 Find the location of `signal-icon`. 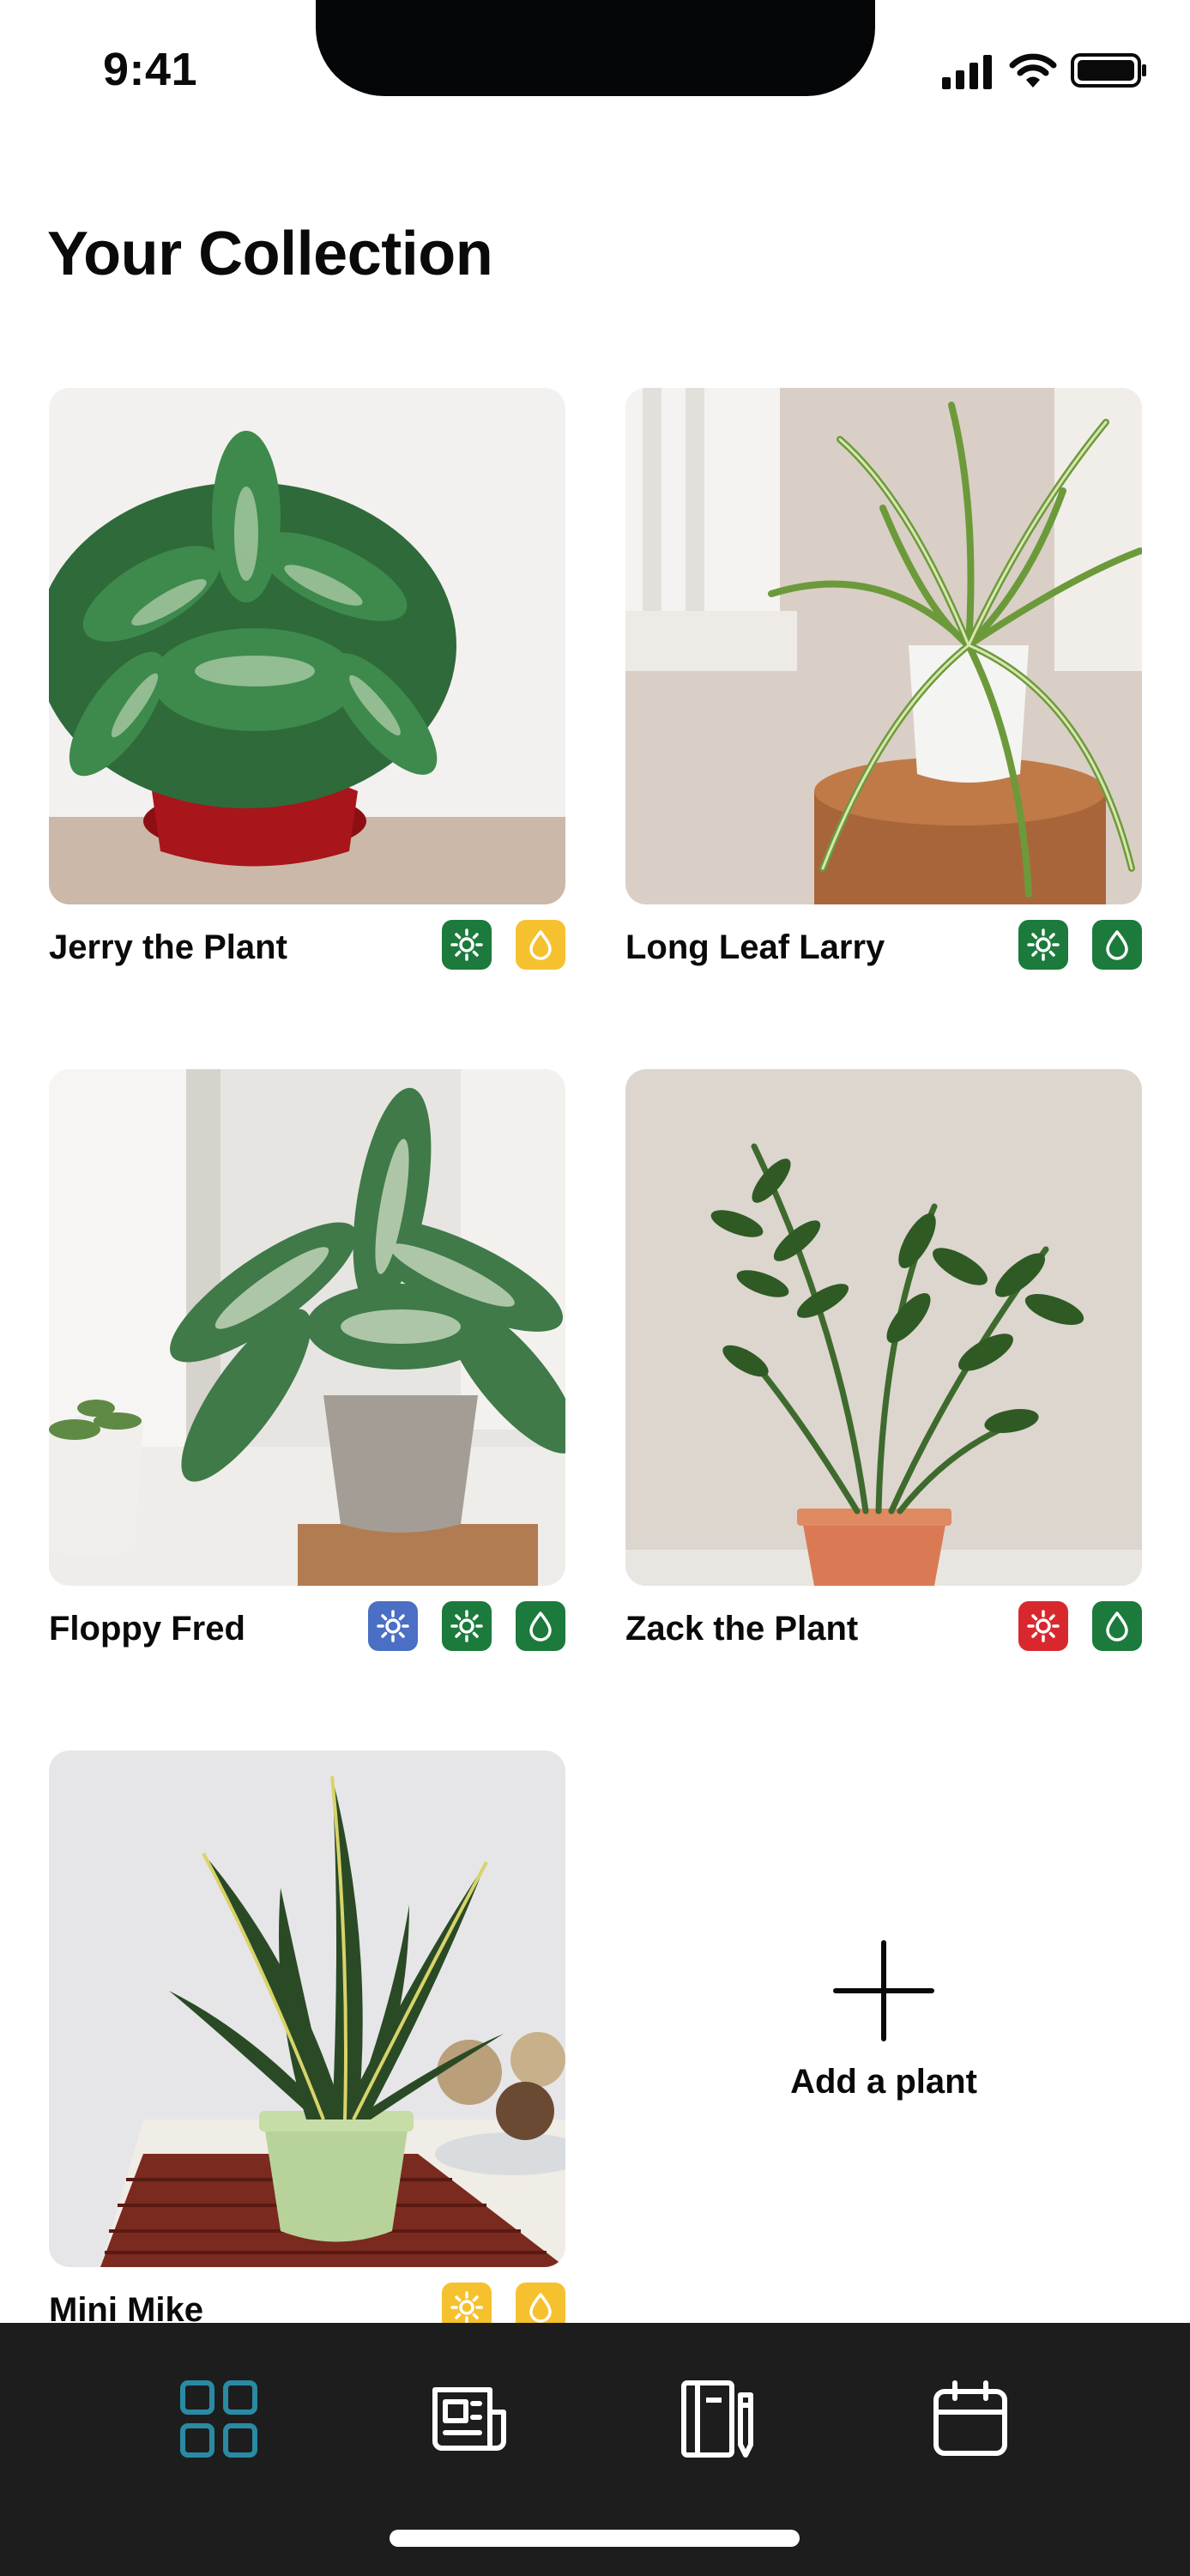

signal-icon is located at coordinates (967, 72).